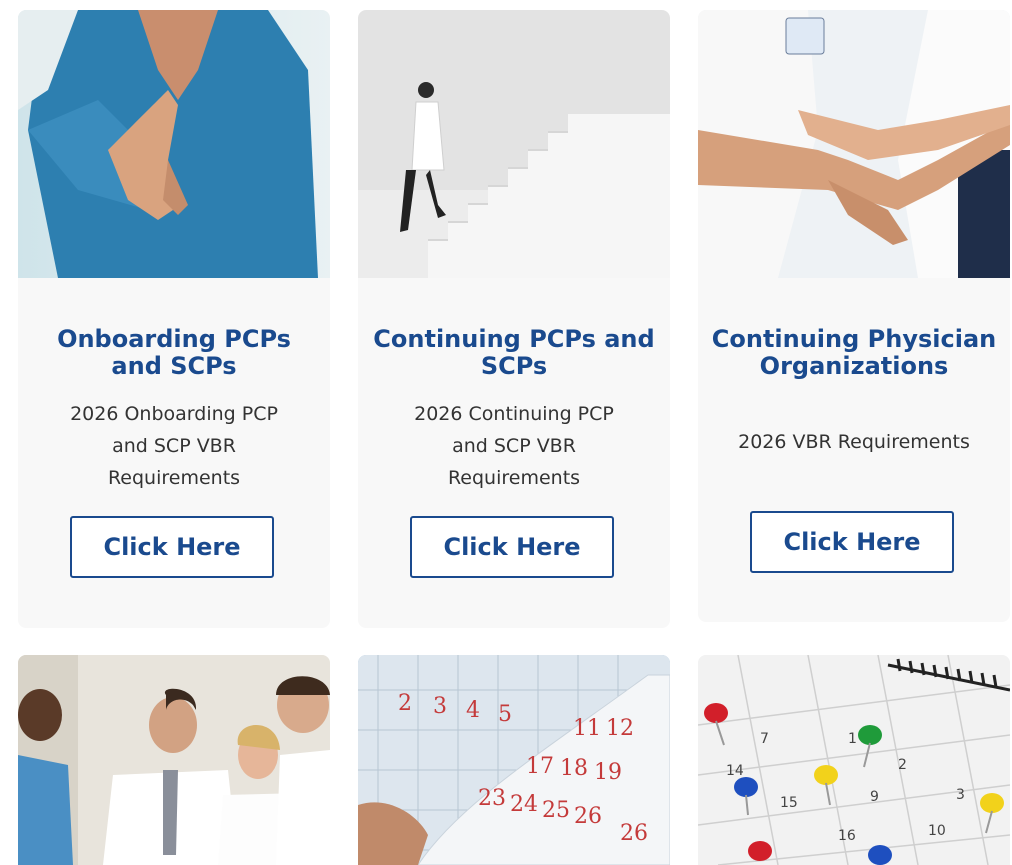 The image size is (1012, 865). I want to click on card-calendar-pages: 2 3 4 5 11 12 17 18 19 23 24 25 26 26, so click(514, 760).